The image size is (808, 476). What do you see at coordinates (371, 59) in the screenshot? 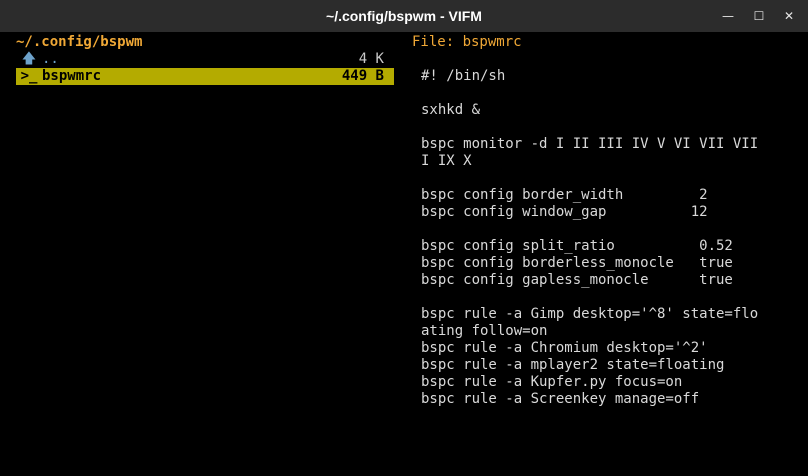
I see `file-size: 4 K` at bounding box center [371, 59].